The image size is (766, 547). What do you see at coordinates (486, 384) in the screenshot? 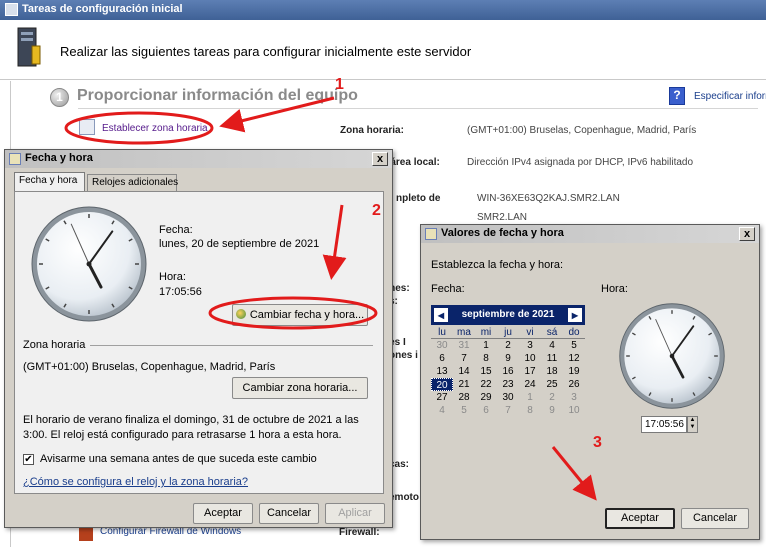
I see `calendar-day: 22` at bounding box center [486, 384].